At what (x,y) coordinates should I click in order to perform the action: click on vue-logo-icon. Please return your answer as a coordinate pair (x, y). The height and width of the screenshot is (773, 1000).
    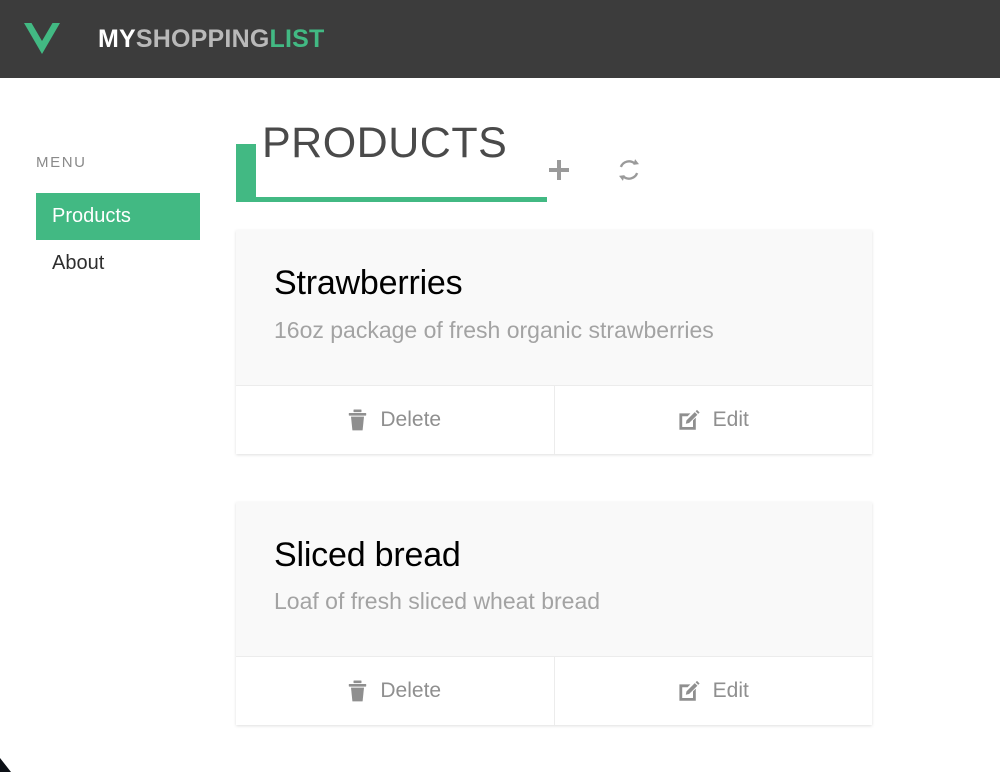
    Looking at the image, I should click on (42, 39).